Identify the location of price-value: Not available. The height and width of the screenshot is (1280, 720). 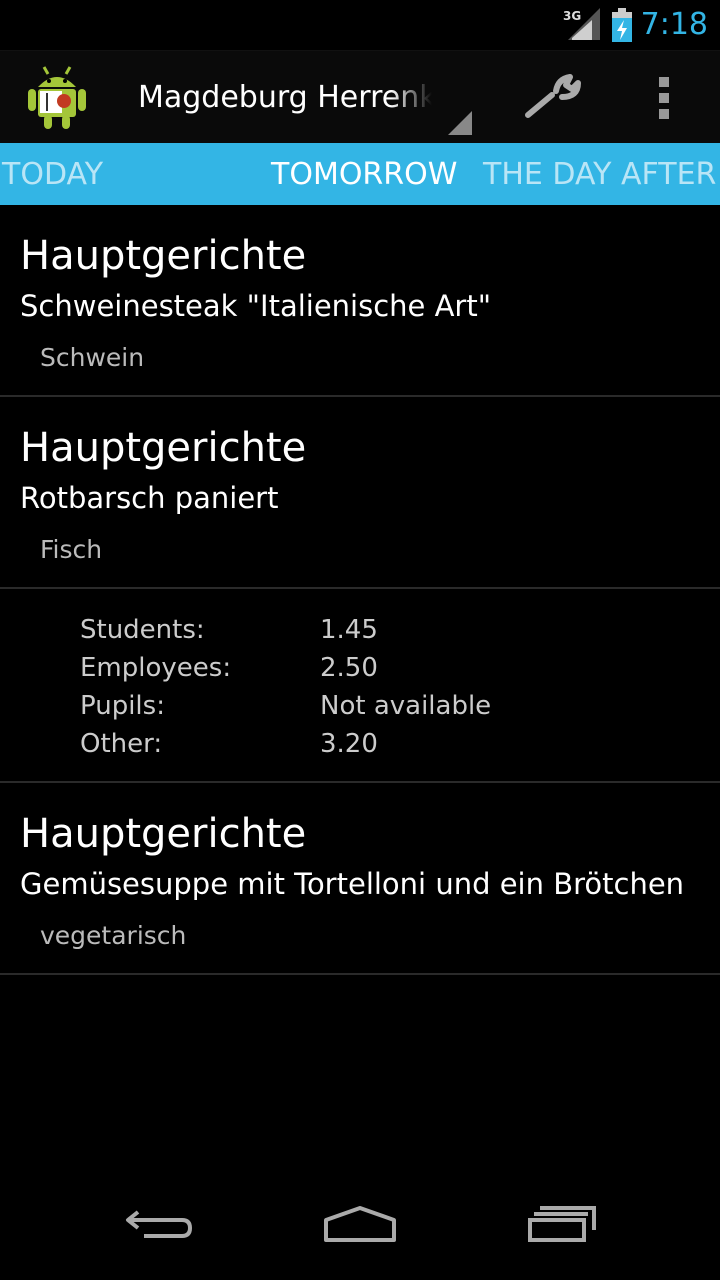
(406, 706).